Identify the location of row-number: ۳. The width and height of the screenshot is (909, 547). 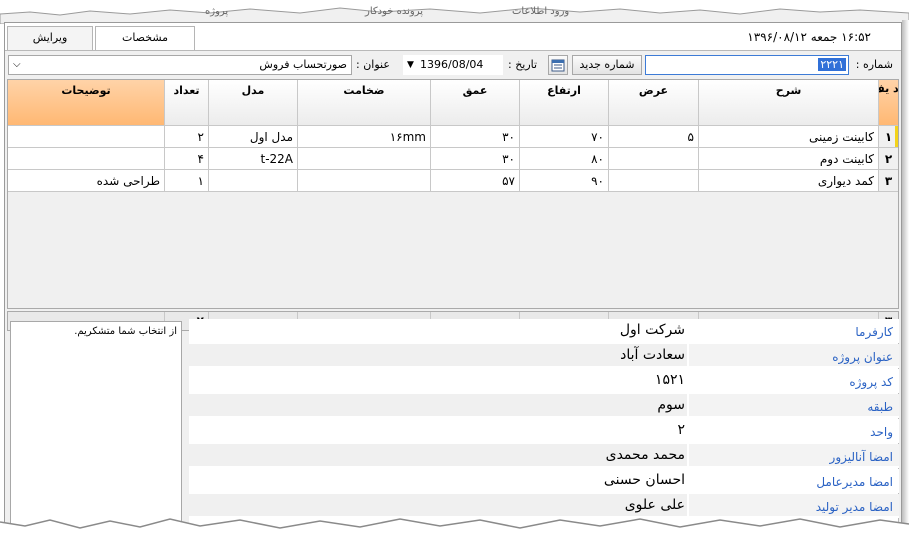
(888, 181).